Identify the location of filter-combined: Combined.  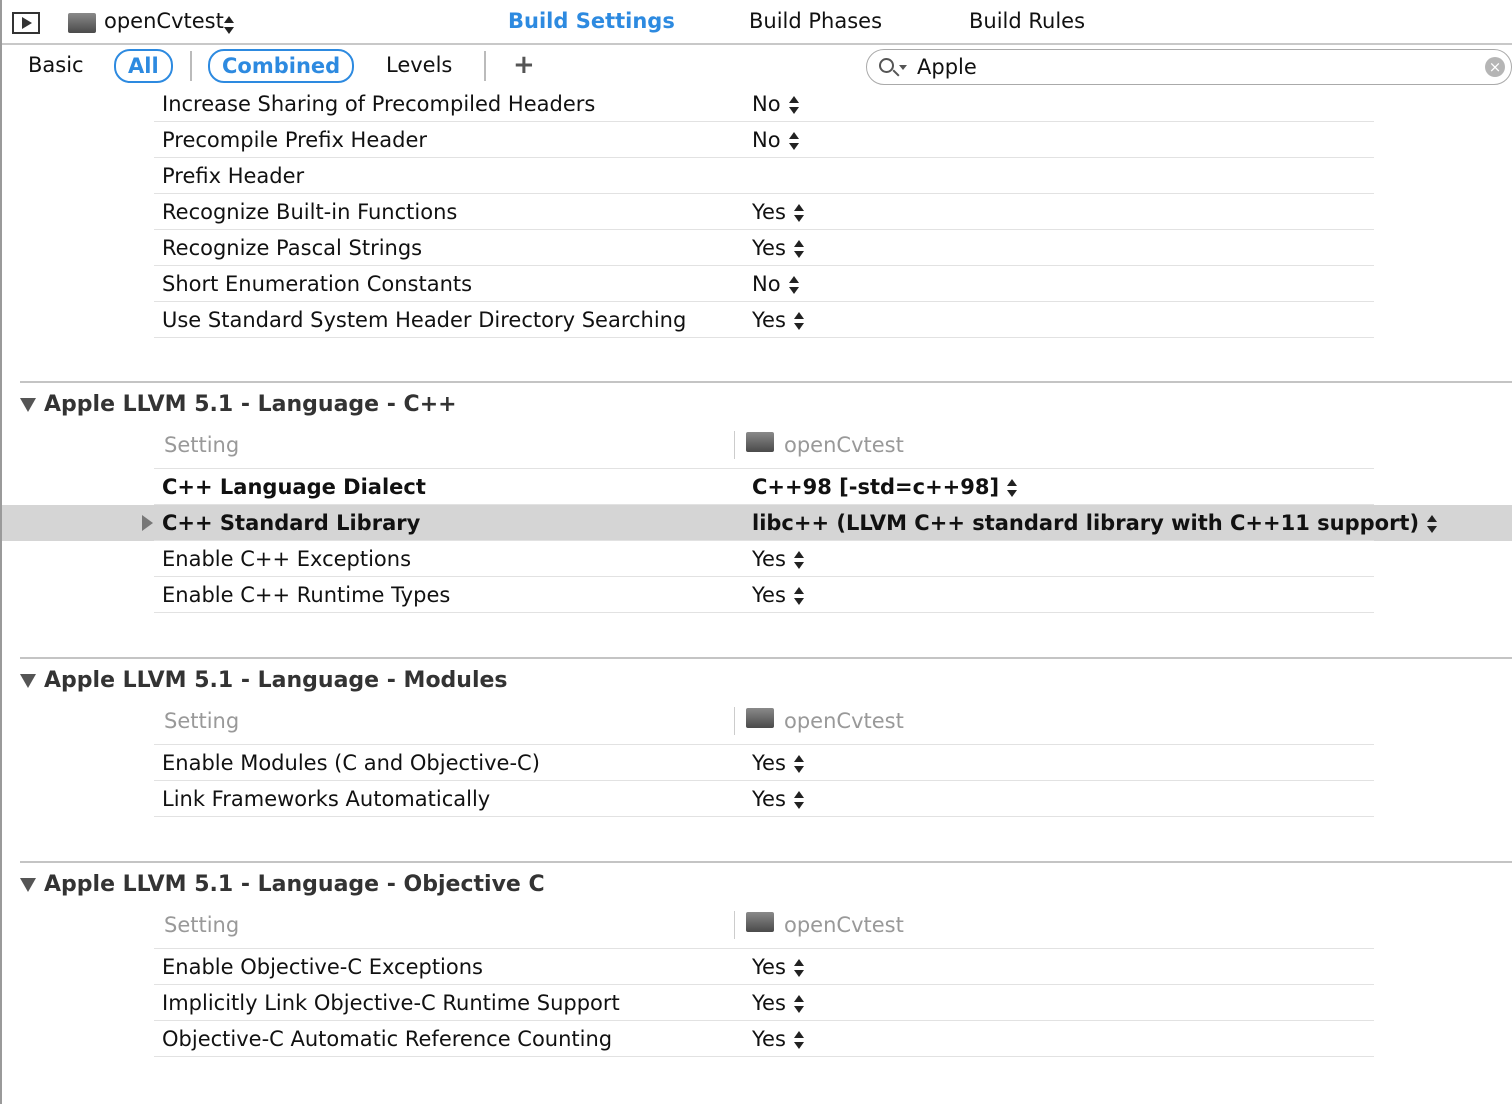
(281, 66).